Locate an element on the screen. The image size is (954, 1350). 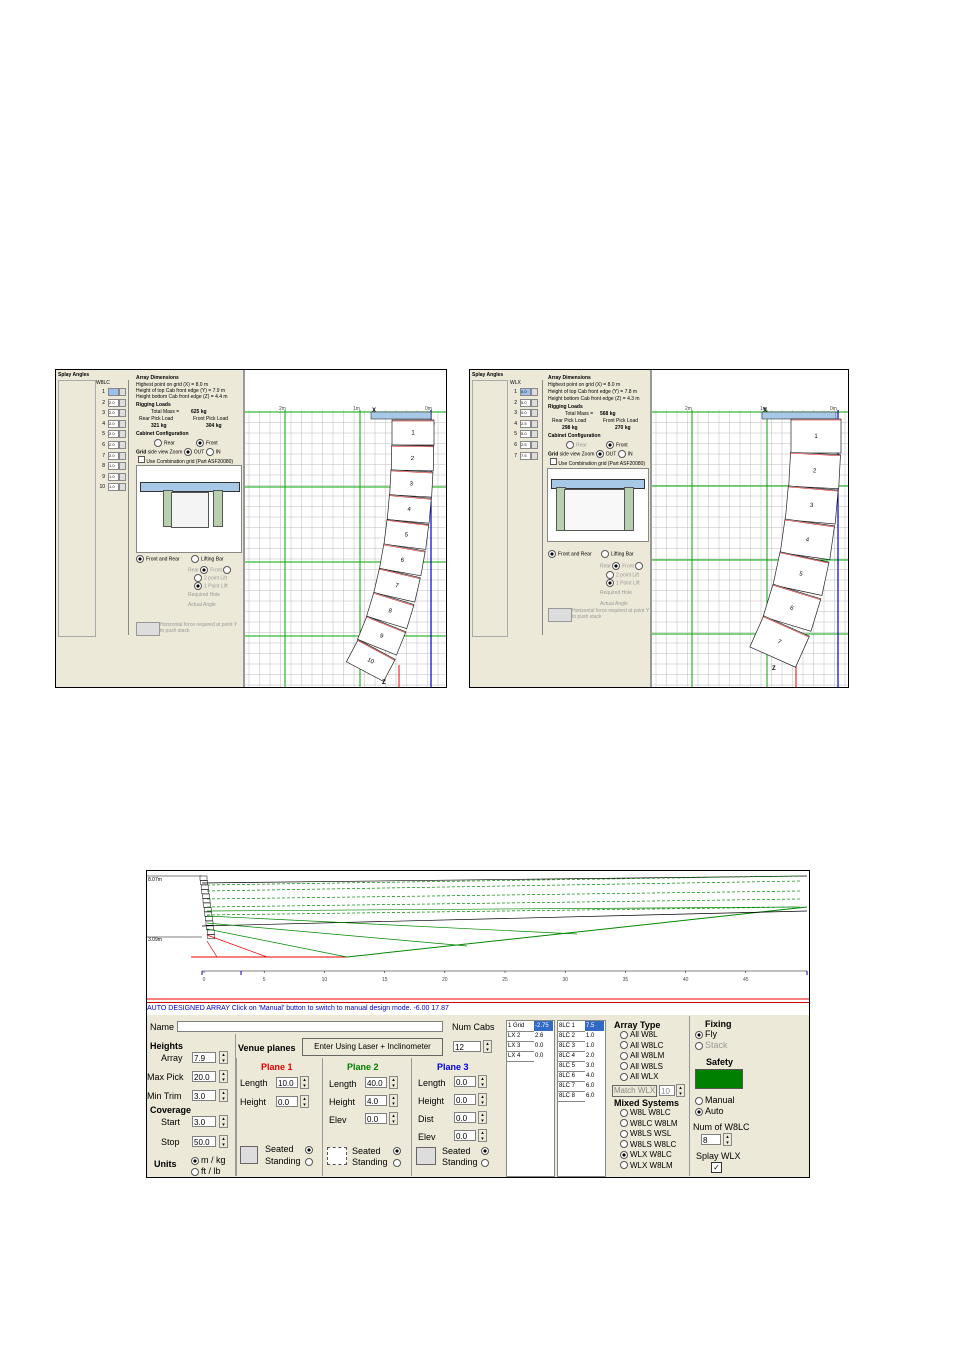
name-input is located at coordinates (310, 1026).